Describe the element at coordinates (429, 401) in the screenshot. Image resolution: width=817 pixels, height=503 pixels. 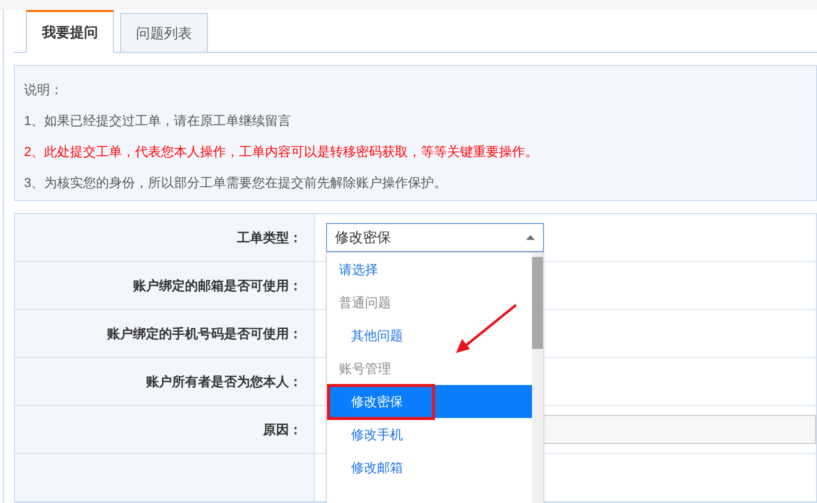
I see `dropdown-option: 修改密保` at that location.